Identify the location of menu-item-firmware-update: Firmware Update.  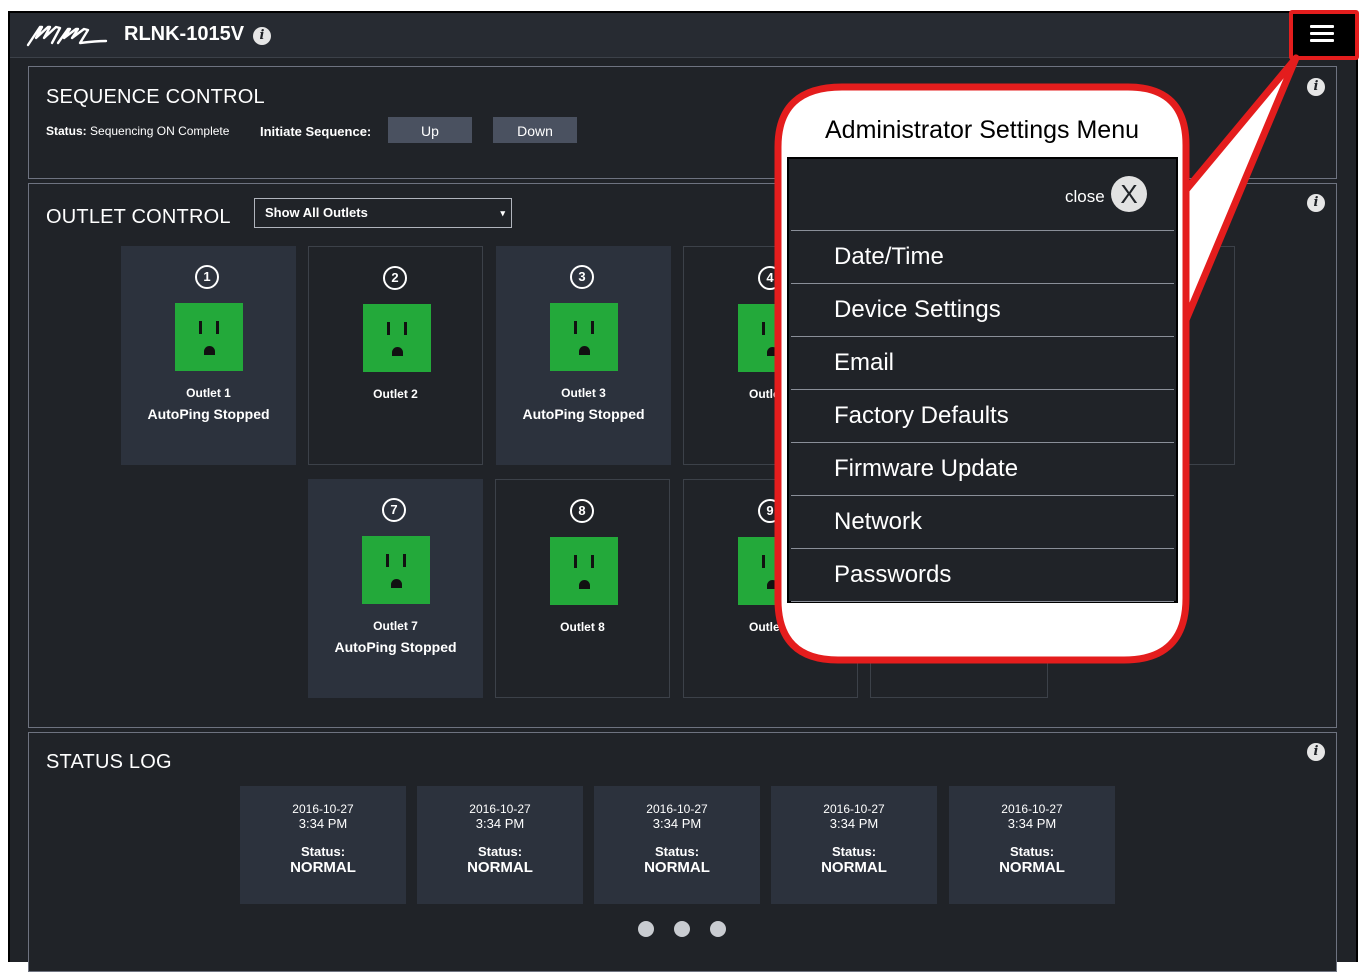
(982, 469).